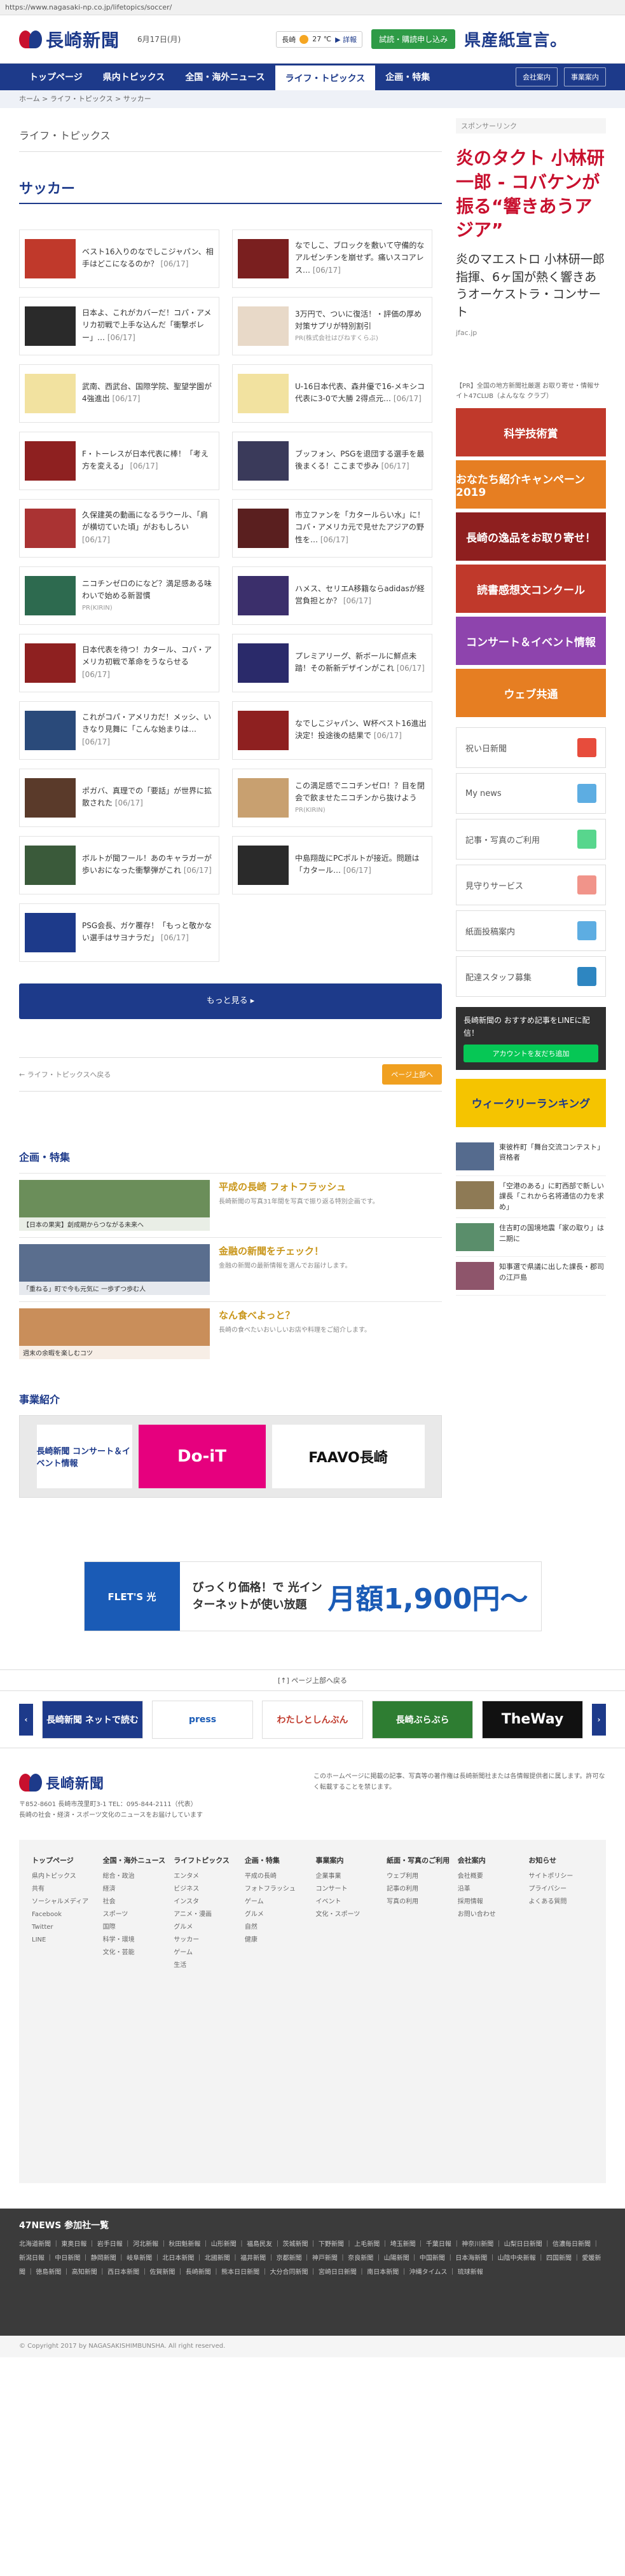  Describe the element at coordinates (206, 1914) in the screenshot. I see `footer-link: アニメ・漫画` at that location.